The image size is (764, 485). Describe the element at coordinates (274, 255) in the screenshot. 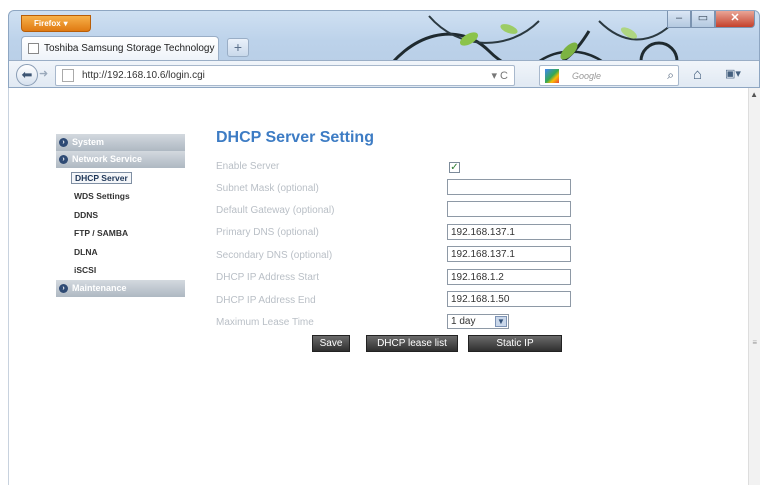

I see `label-secondary-dns: Secondary DNS (optional)` at that location.